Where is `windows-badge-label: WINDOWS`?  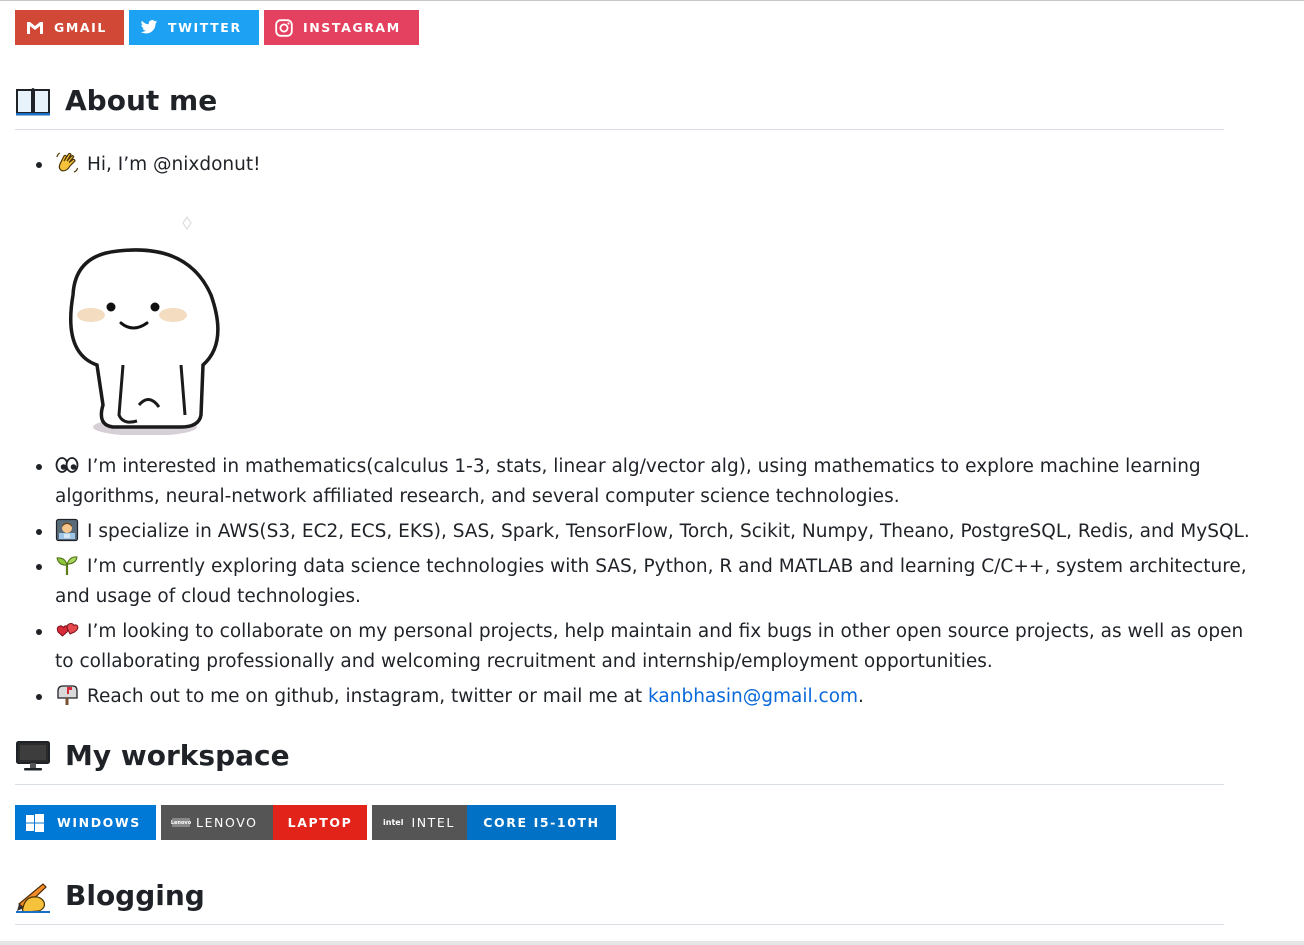 windows-badge-label: WINDOWS is located at coordinates (99, 822).